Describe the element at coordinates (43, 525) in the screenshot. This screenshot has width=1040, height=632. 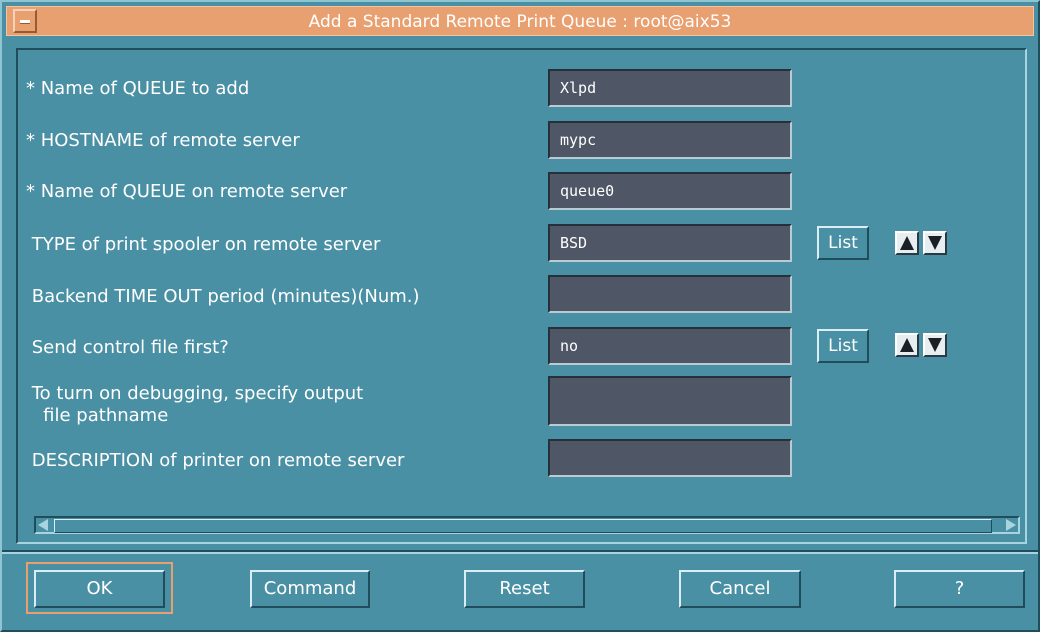
I see `scroll-left-icon` at that location.